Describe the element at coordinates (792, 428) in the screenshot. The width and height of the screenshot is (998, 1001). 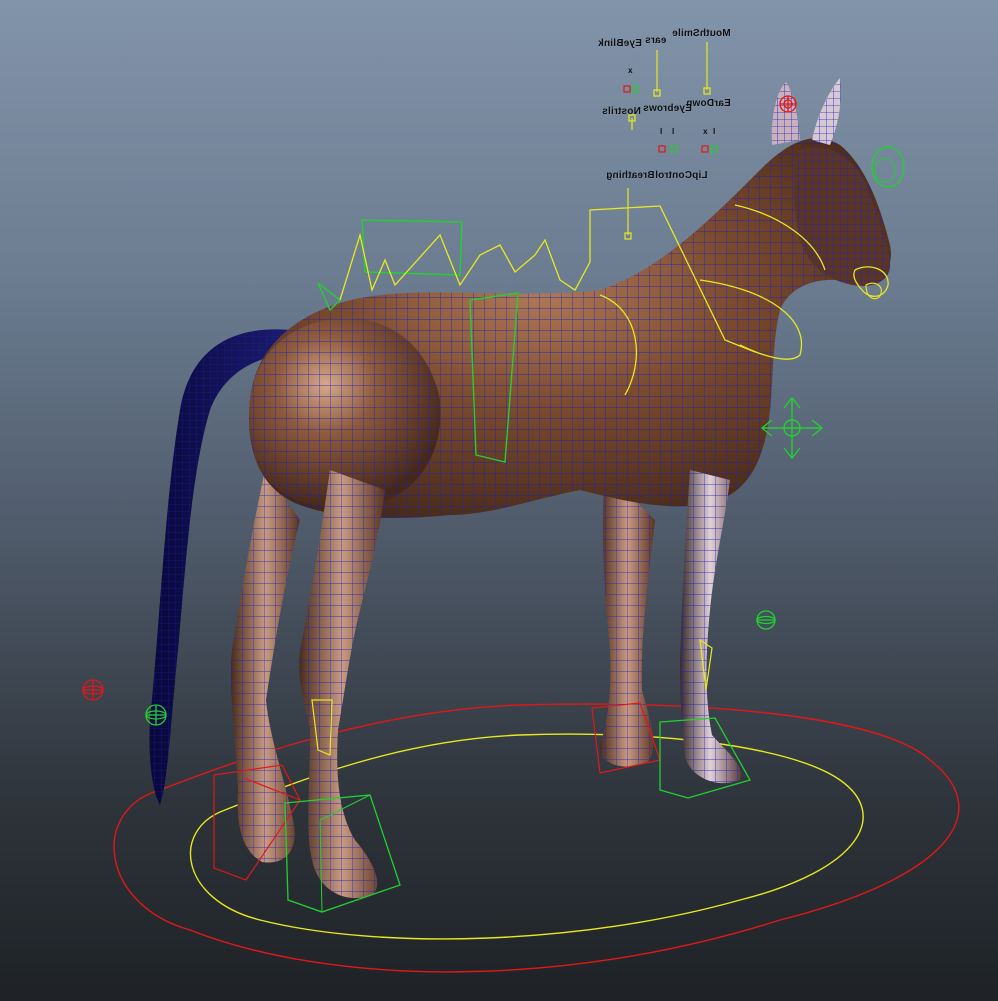
I see `four-way-arrow-icon` at that location.